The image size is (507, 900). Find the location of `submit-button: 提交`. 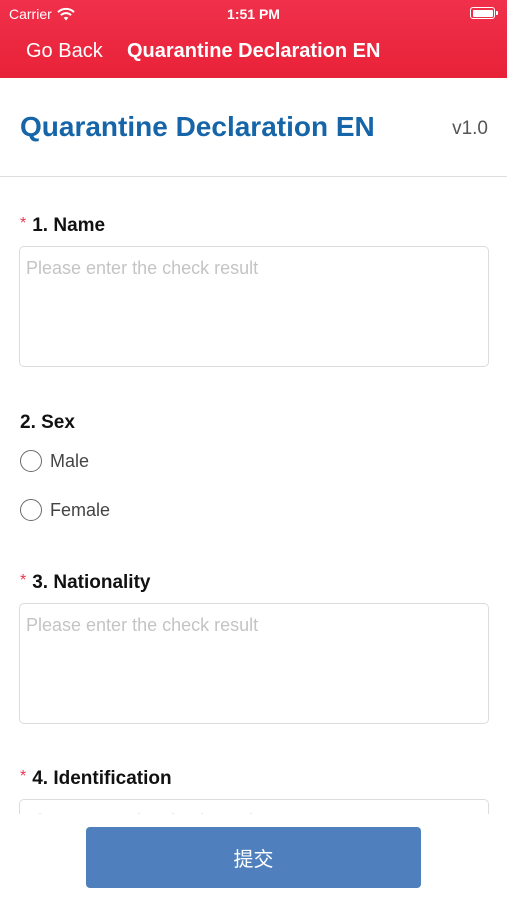

submit-button: 提交 is located at coordinates (253, 857).